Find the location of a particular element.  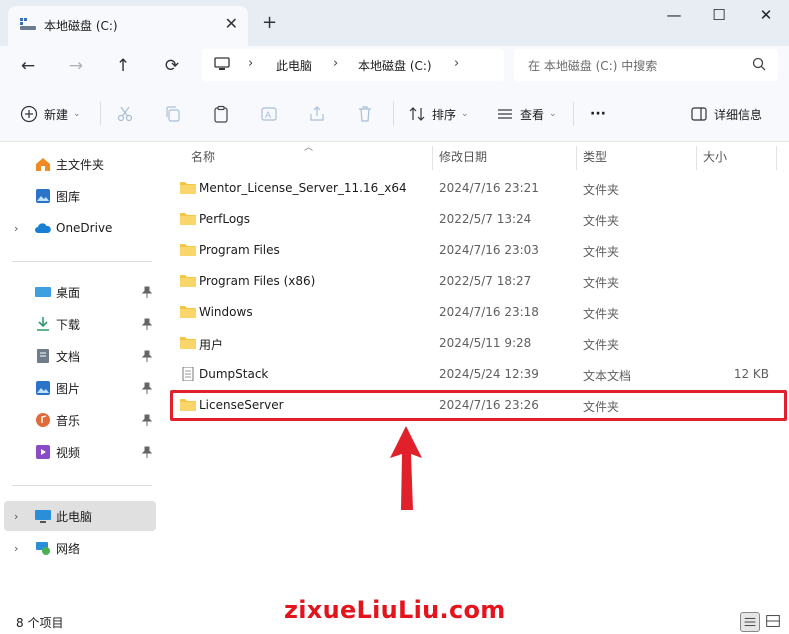

column-header-type: 类型 is located at coordinates (595, 156).